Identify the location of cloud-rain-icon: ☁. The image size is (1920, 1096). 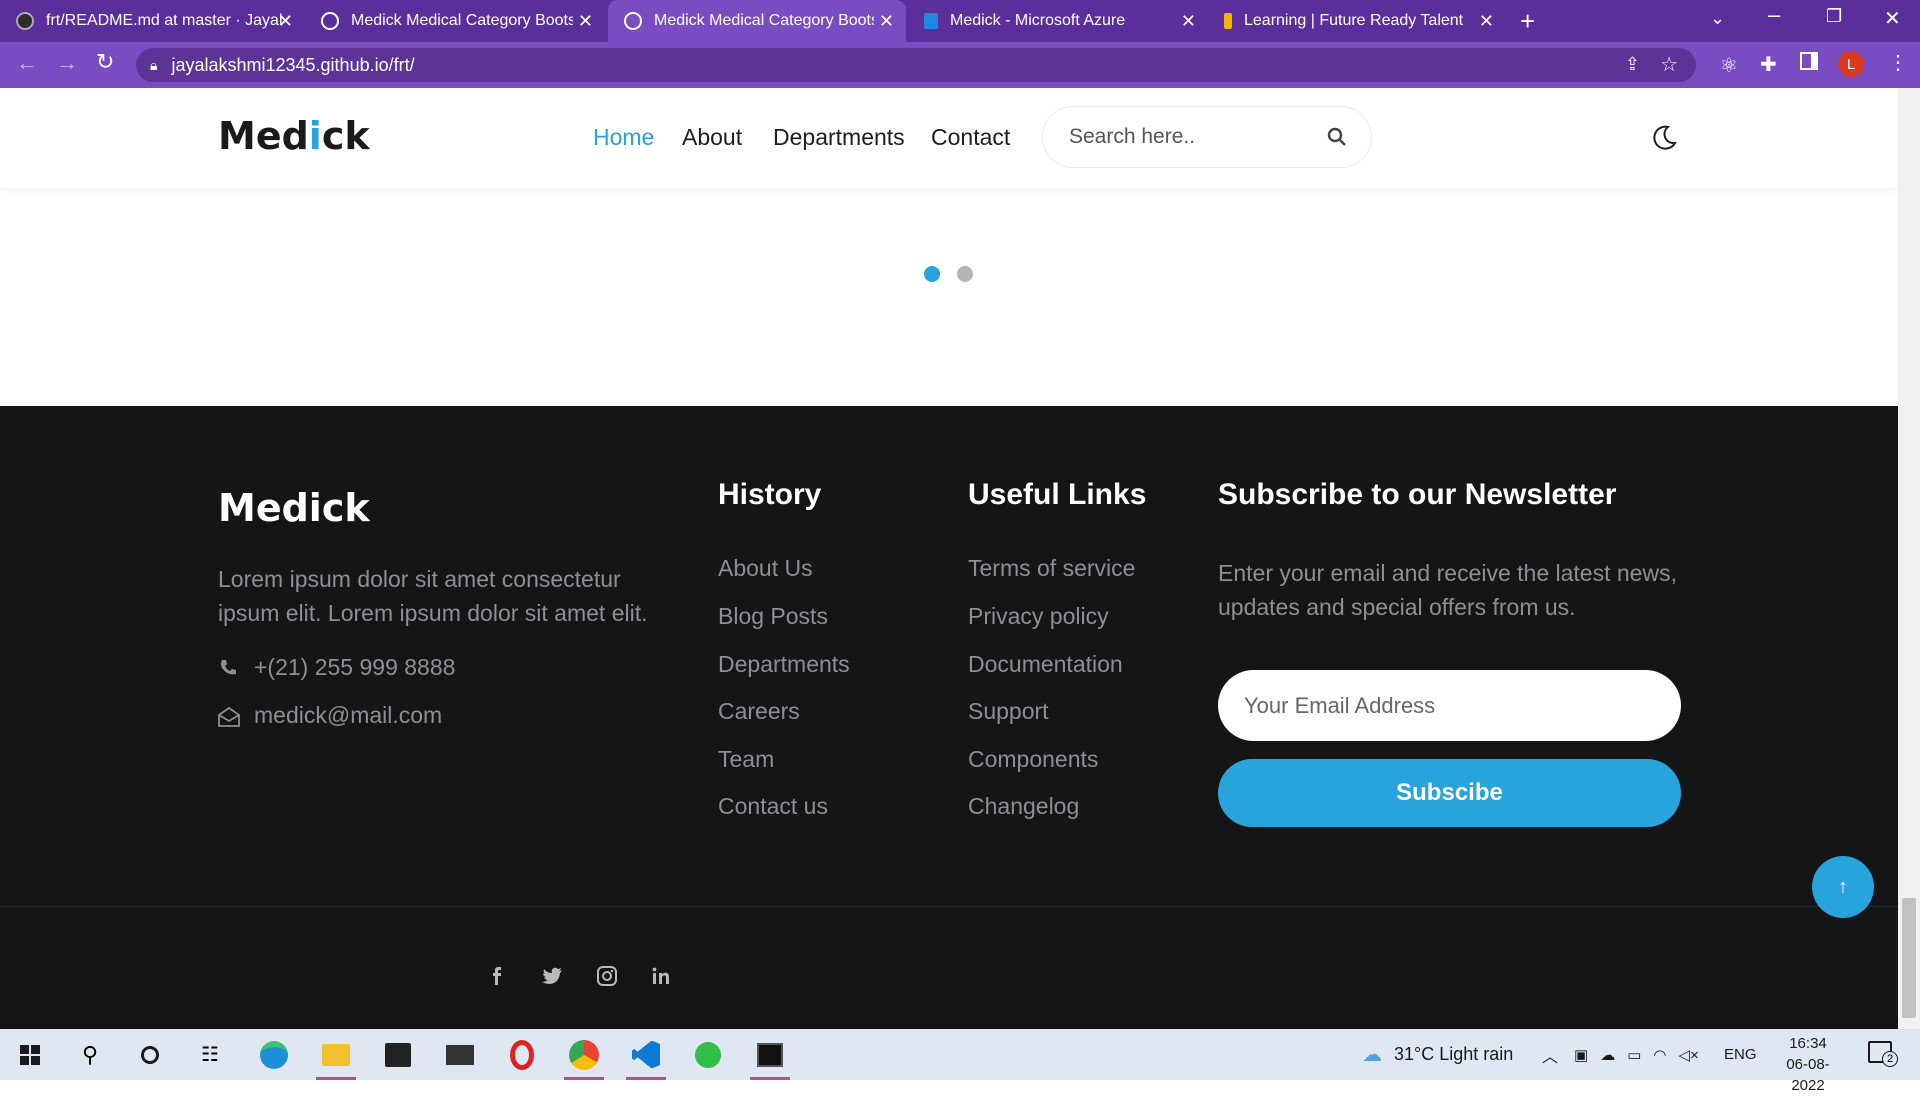
(1372, 1055).